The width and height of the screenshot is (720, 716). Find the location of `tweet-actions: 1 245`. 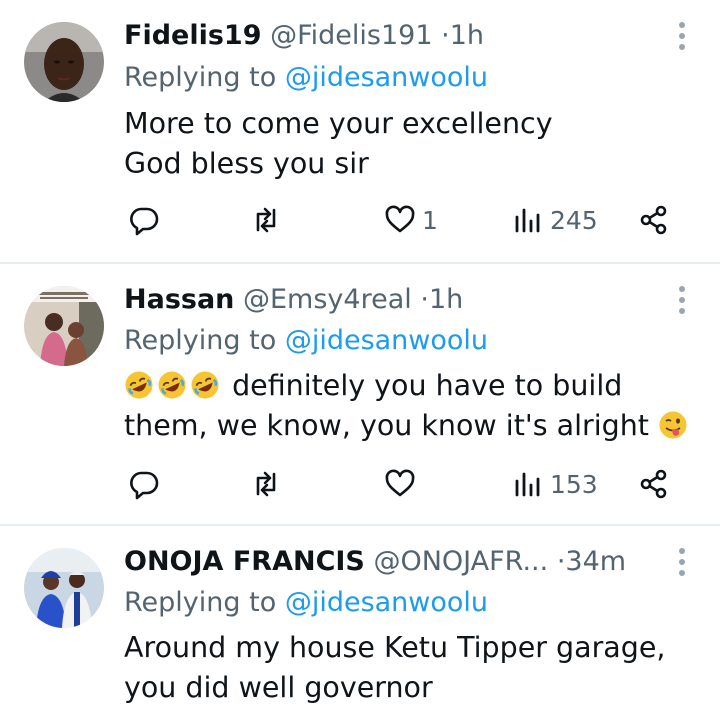

tweet-actions: 1 245 is located at coordinates (360, 220).